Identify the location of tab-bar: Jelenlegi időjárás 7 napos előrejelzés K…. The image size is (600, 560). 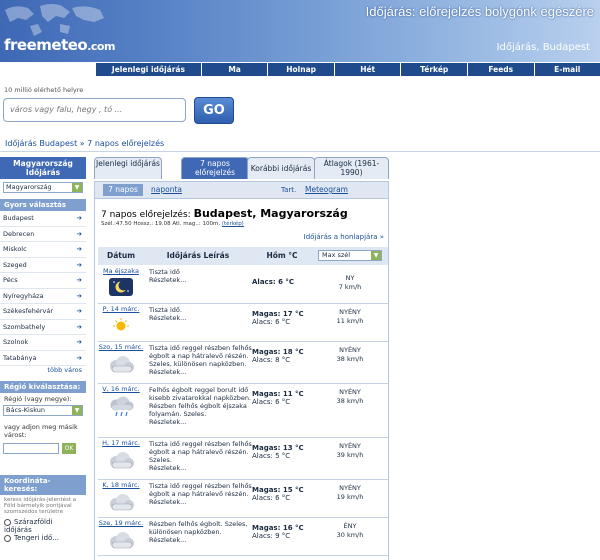
(241, 168).